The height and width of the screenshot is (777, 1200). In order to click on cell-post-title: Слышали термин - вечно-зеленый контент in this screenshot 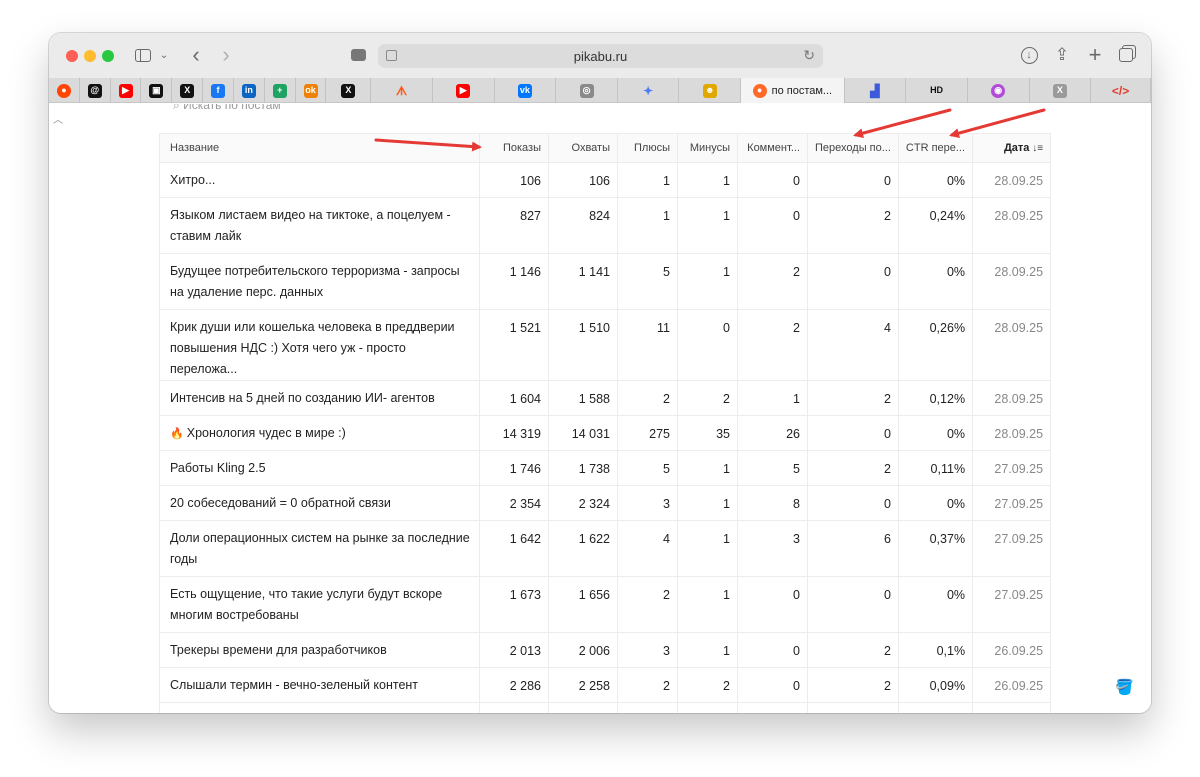, I will do `click(319, 685)`.